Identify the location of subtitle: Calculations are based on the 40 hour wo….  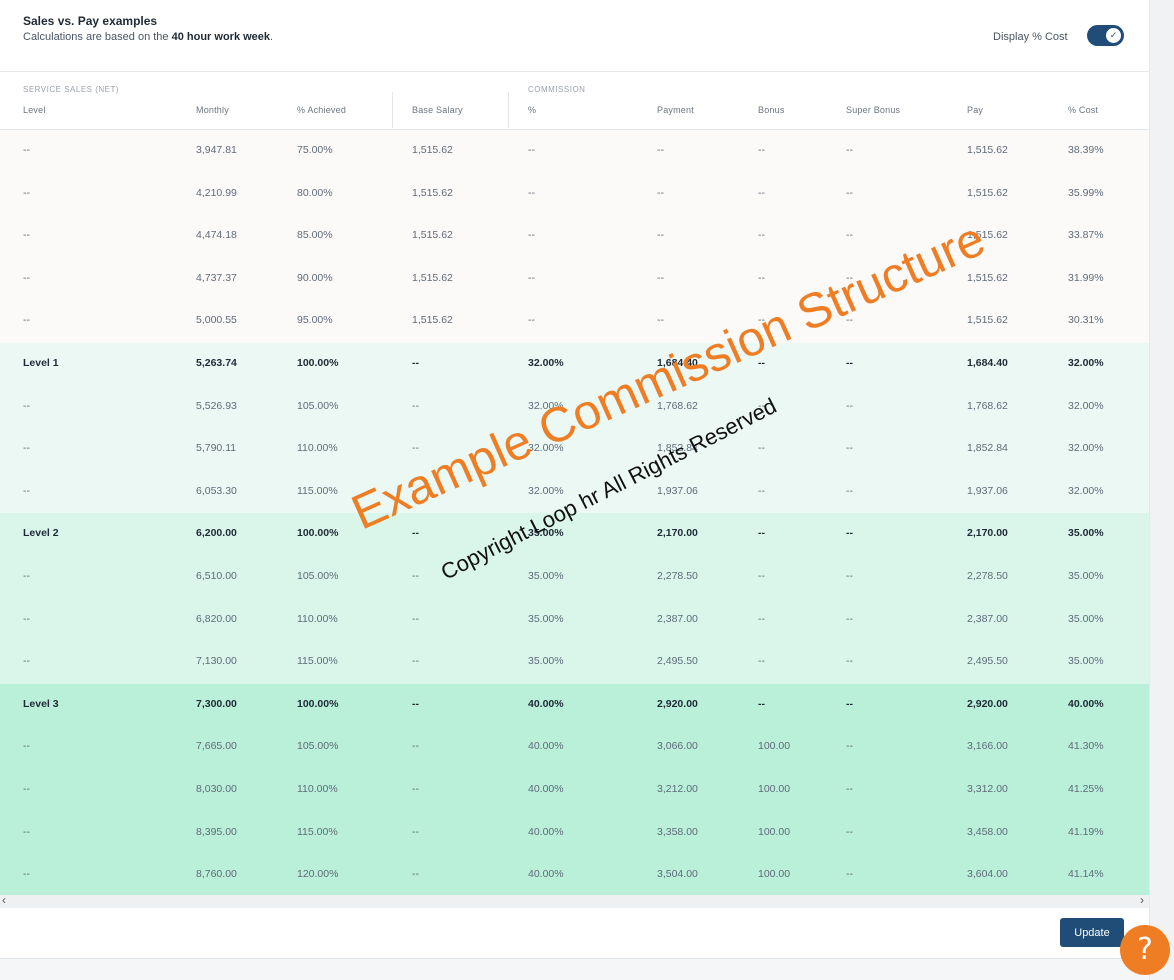
(148, 37).